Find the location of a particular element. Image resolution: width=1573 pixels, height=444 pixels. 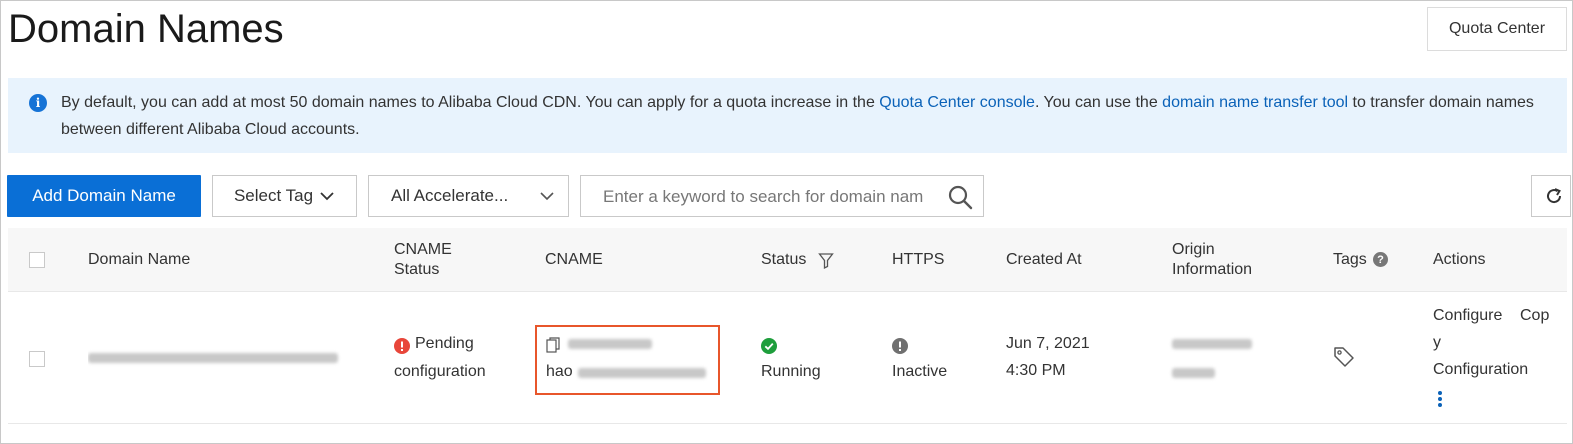

add-domain-name-button: Add Domain Name is located at coordinates (104, 196).